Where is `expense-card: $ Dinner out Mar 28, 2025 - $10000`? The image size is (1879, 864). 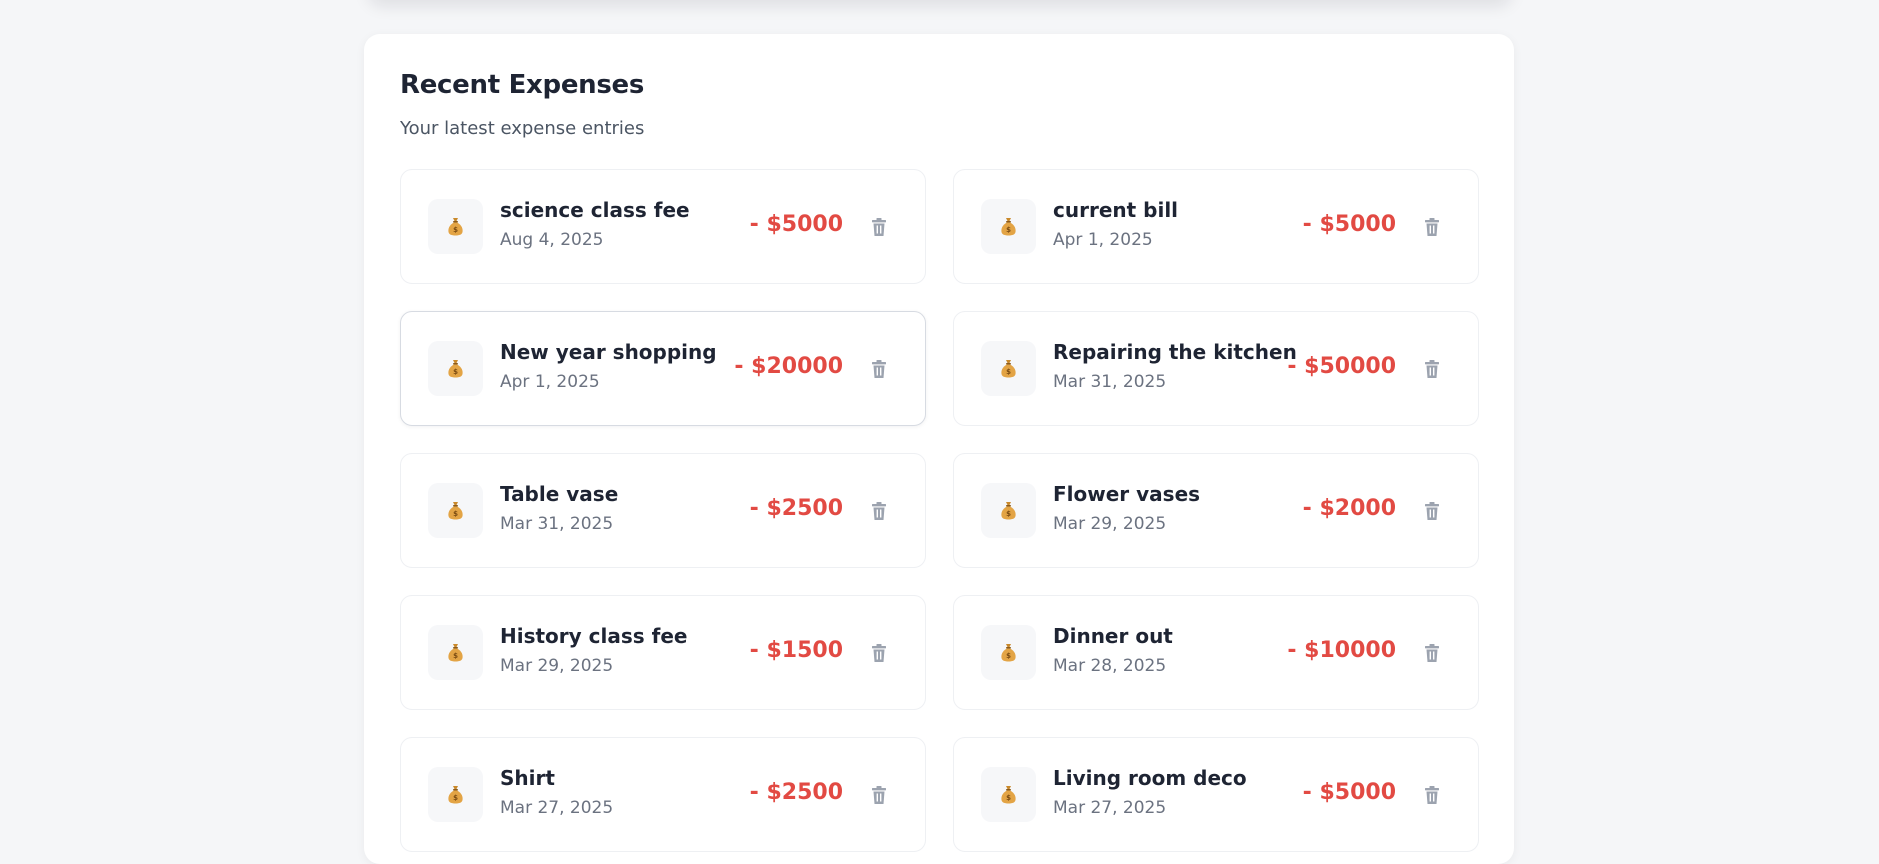
expense-card: $ Dinner out Mar 28, 2025 - $10000 is located at coordinates (1216, 652).